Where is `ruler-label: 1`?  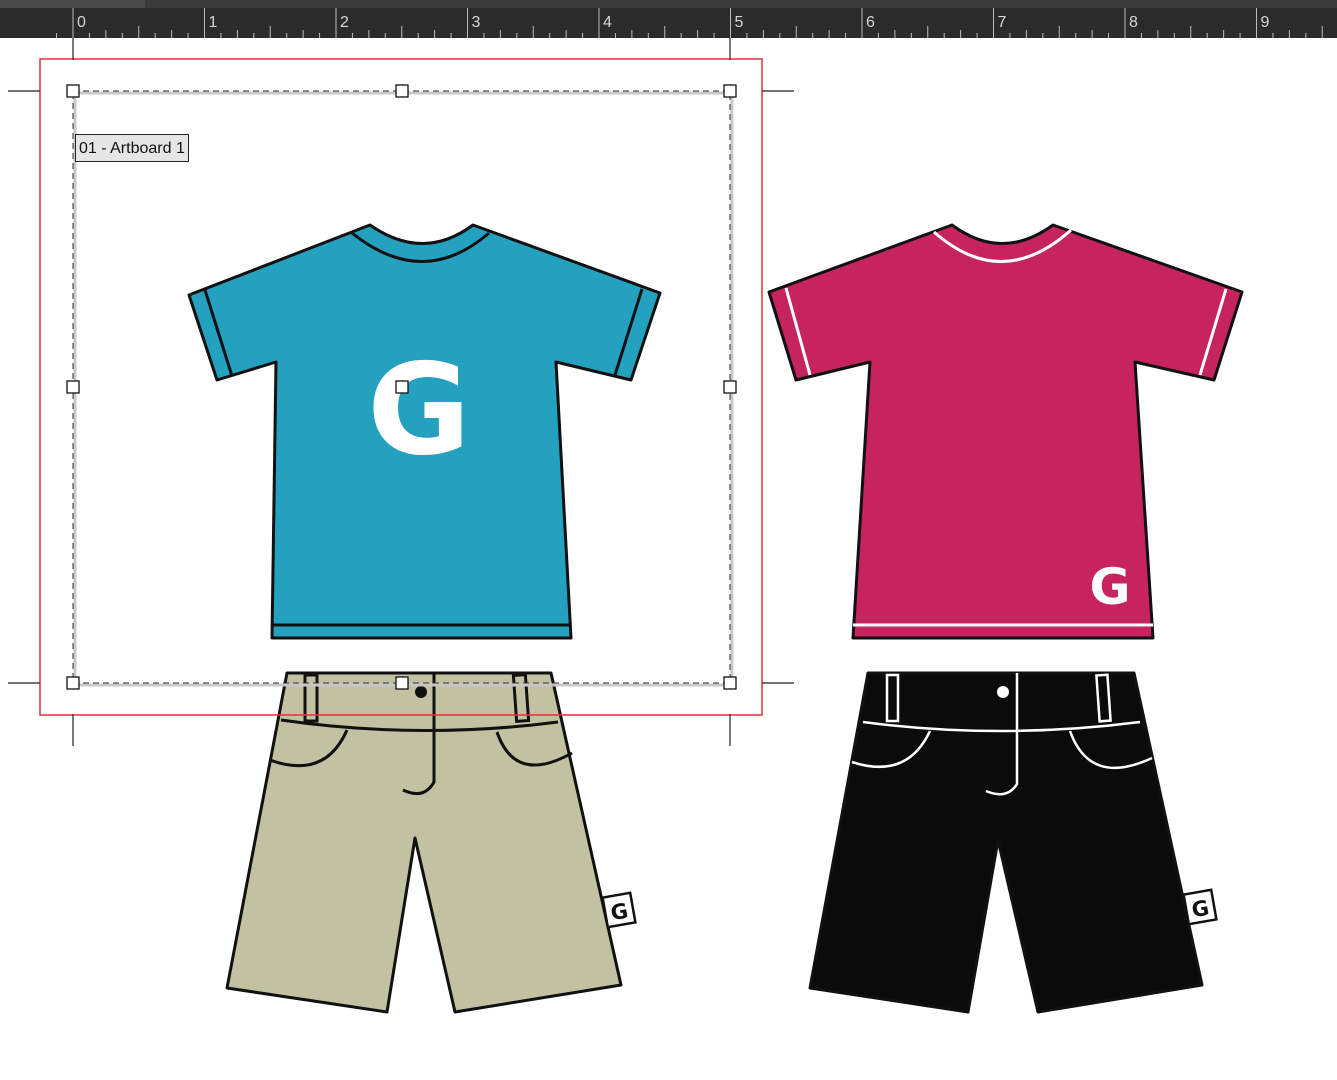 ruler-label: 1 is located at coordinates (213, 22).